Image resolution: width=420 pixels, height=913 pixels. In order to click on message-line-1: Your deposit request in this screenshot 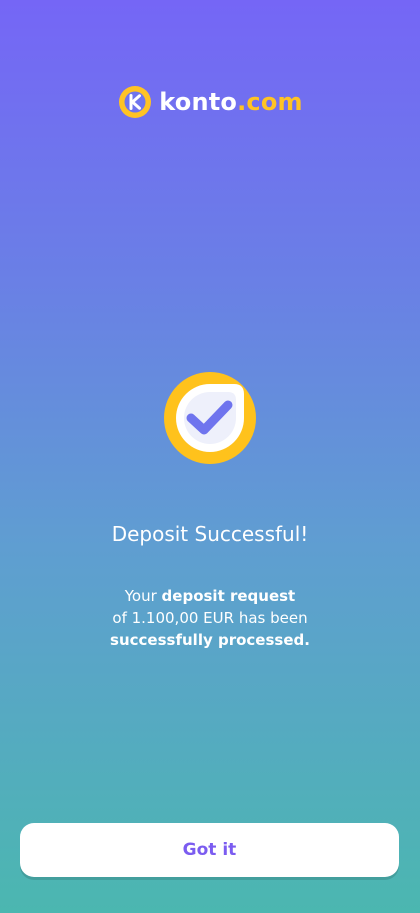, I will do `click(210, 596)`.